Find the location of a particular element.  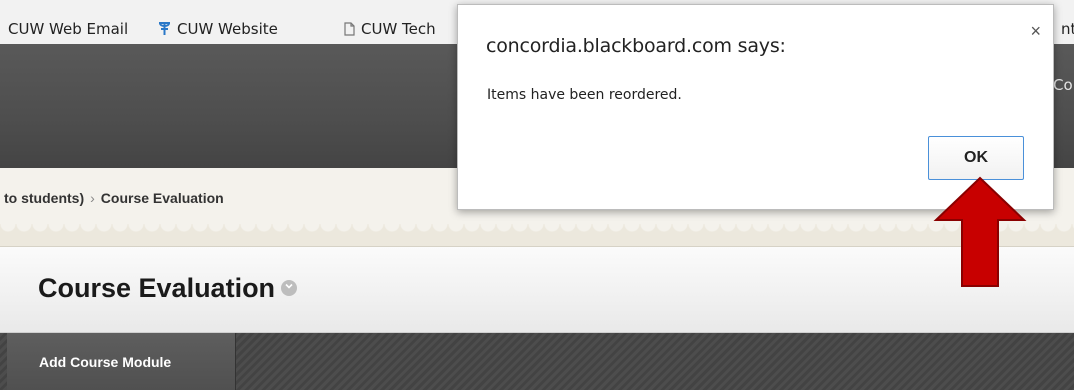

page-title: Course Evaluation is located at coordinates (168, 288).